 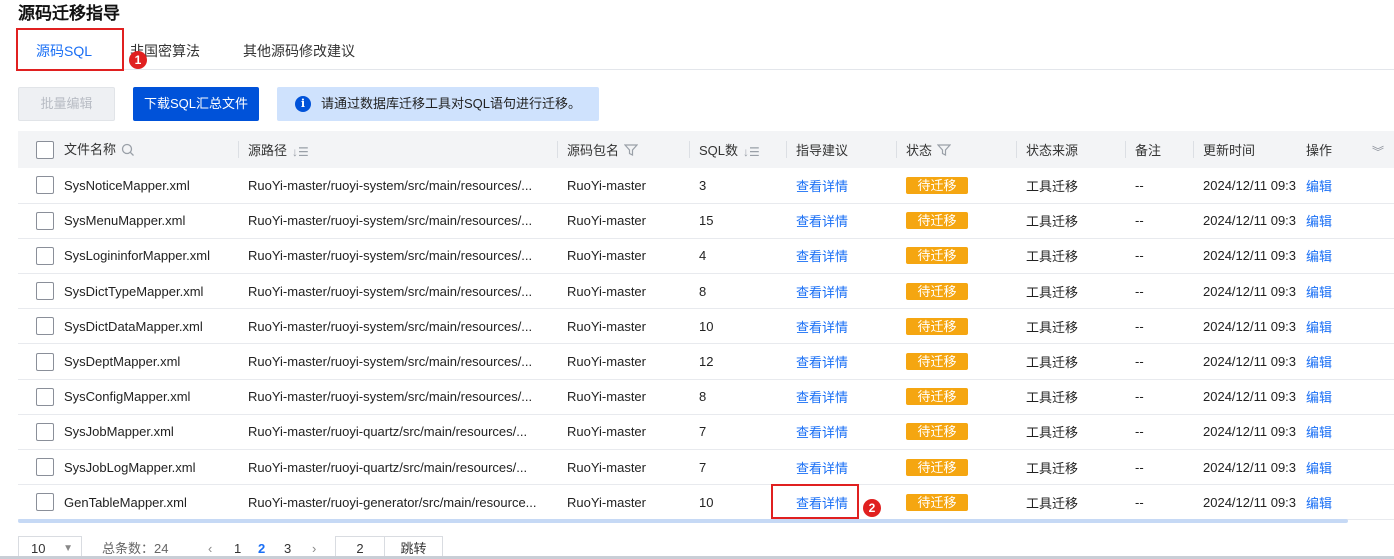 I want to click on search-icon, so click(x=128, y=151).